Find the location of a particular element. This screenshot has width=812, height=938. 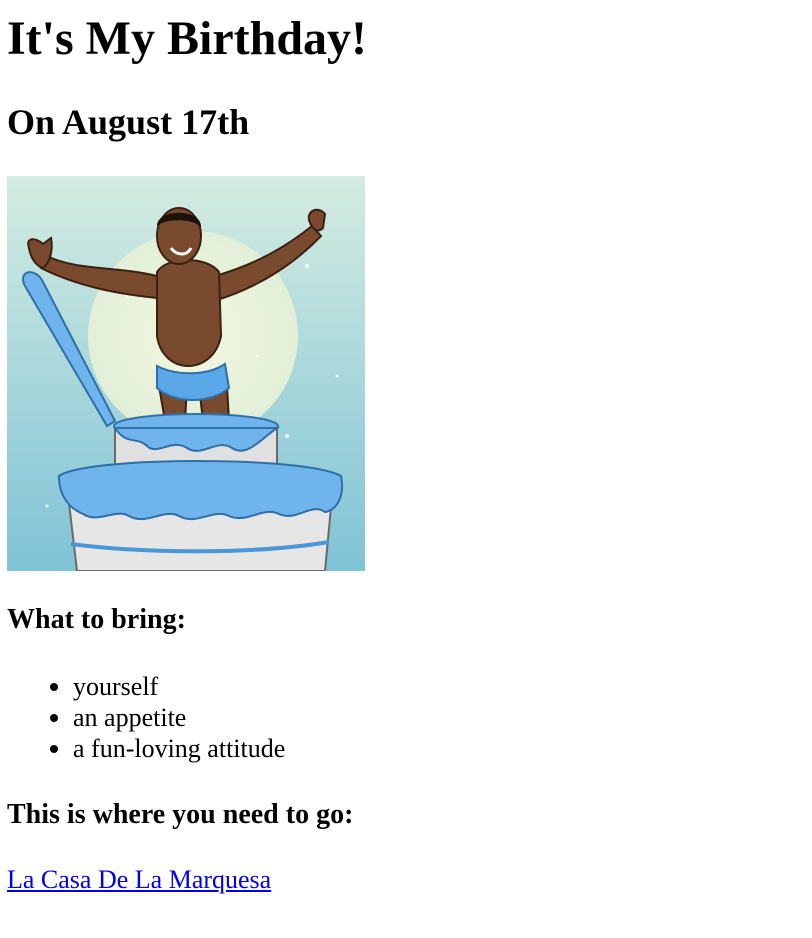

bring-heading: What to bring: is located at coordinates (96, 619).